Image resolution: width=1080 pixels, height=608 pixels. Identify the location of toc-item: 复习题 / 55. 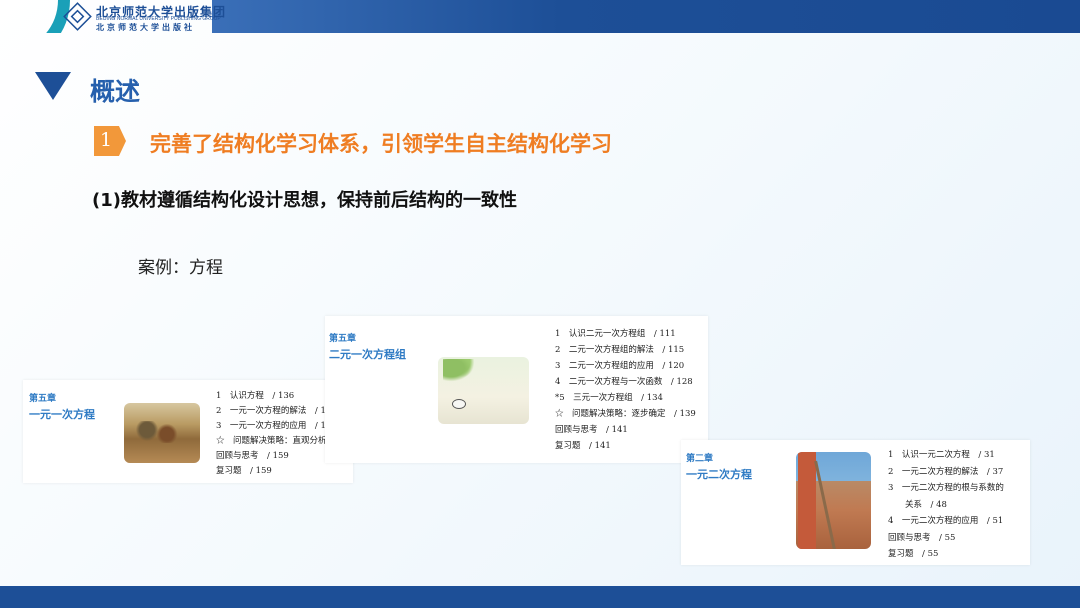
(913, 554).